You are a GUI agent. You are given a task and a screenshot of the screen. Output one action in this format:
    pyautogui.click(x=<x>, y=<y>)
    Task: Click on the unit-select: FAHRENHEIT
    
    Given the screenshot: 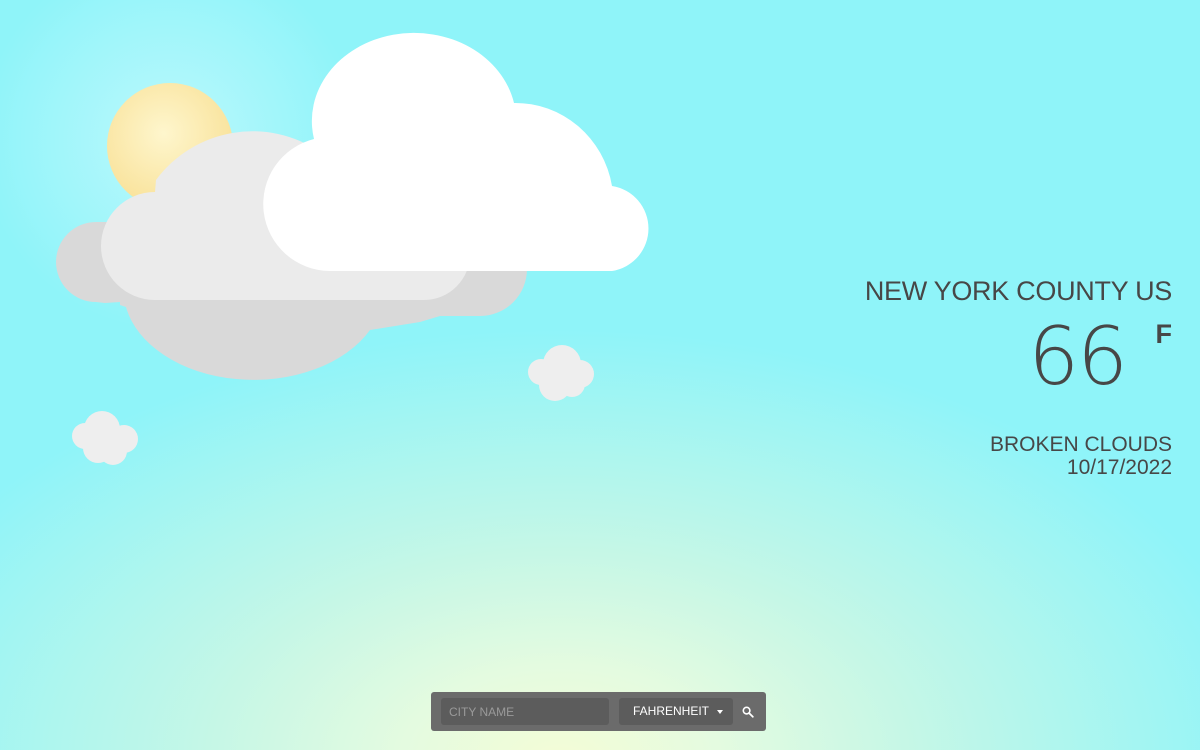 What is the action you would take?
    pyautogui.click(x=676, y=711)
    